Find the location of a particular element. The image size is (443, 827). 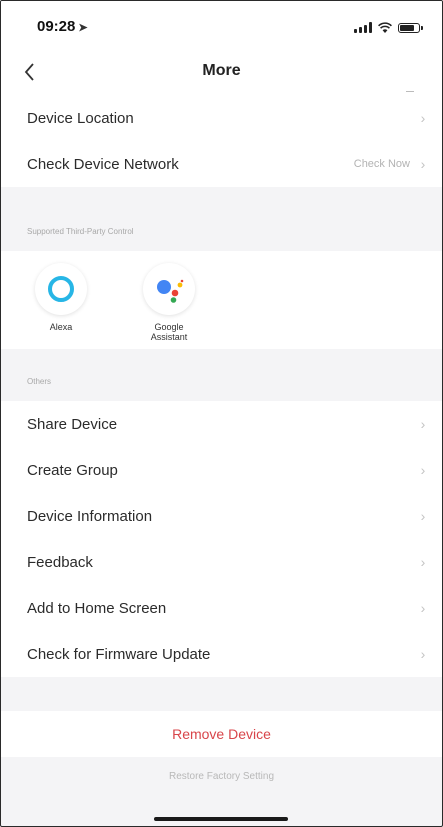

row-label: Check Device Network is located at coordinates (103, 164).